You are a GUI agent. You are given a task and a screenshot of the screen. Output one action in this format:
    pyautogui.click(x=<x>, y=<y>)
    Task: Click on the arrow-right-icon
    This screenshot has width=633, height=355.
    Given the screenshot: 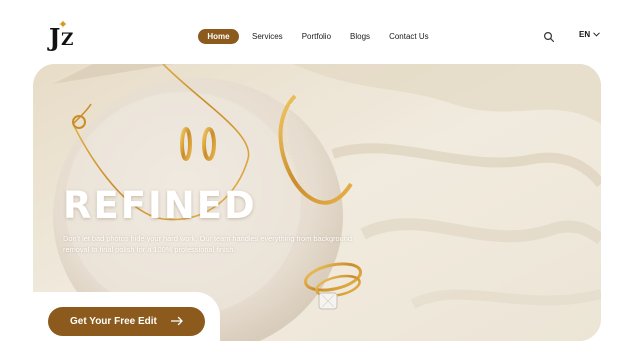 What is the action you would take?
    pyautogui.click(x=177, y=321)
    